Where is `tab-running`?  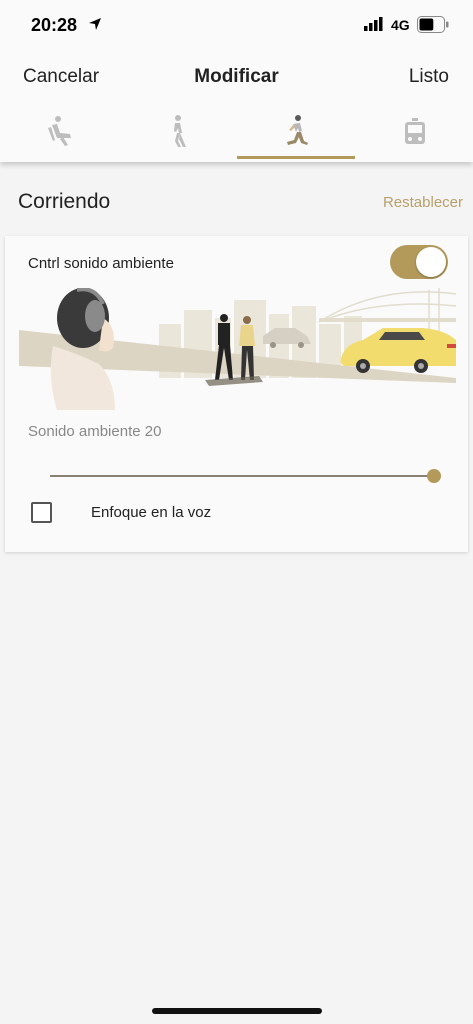
tab-running is located at coordinates (296, 134).